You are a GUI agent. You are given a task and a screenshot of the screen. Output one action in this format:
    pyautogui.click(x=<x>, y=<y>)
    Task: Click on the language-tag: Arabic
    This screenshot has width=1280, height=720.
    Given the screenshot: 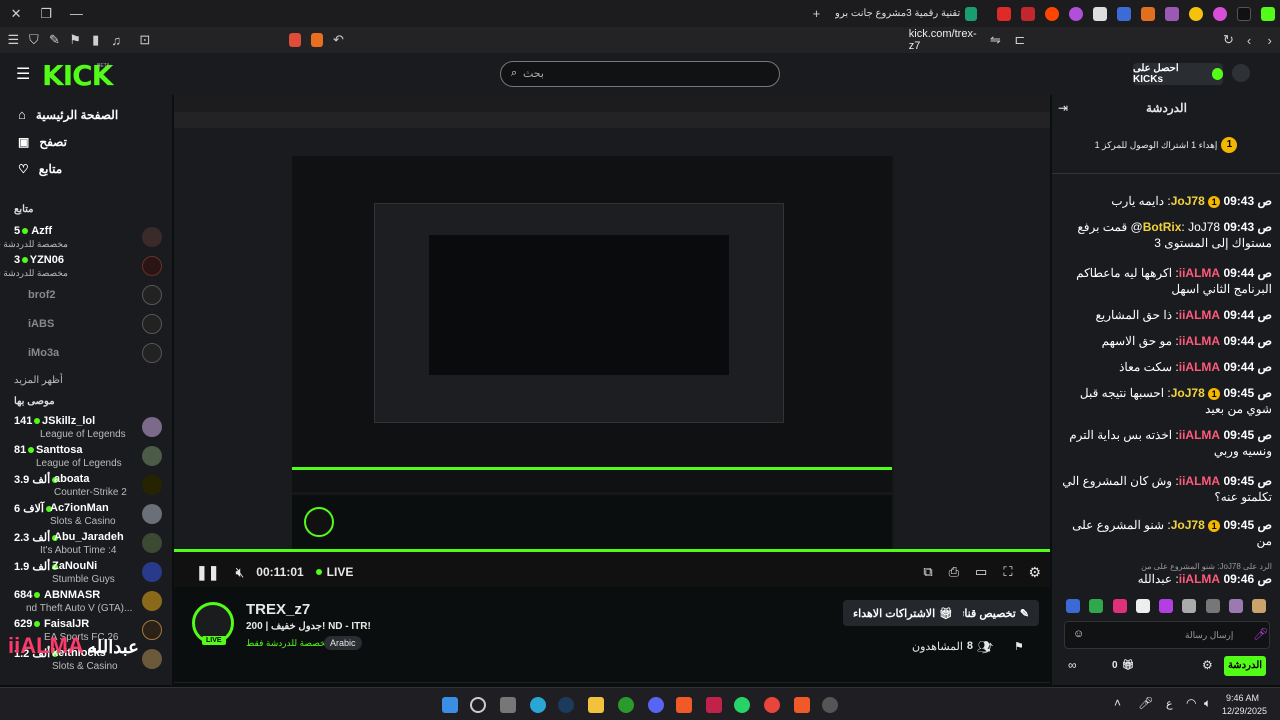 What is the action you would take?
    pyautogui.click(x=343, y=643)
    